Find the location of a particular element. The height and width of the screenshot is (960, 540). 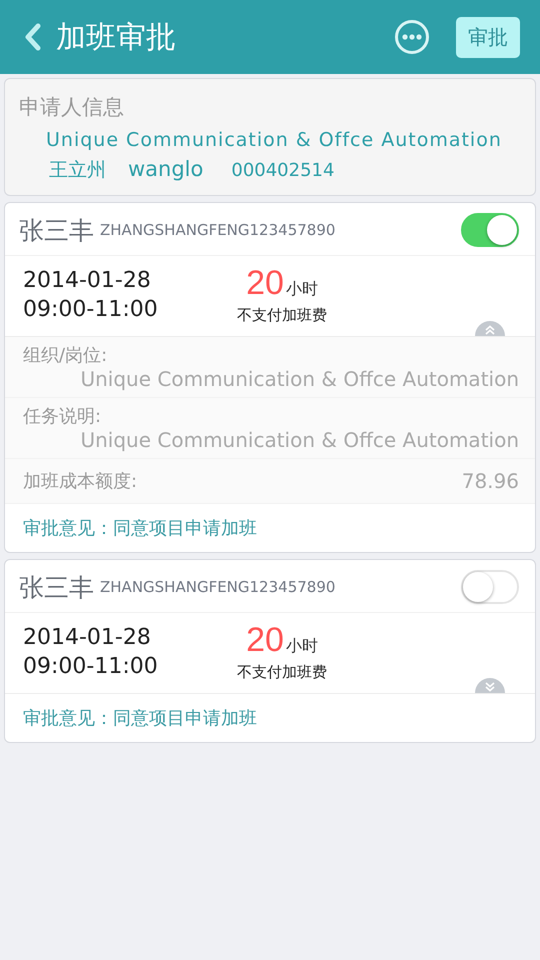

detail-label: 任务说明: is located at coordinates (62, 416).